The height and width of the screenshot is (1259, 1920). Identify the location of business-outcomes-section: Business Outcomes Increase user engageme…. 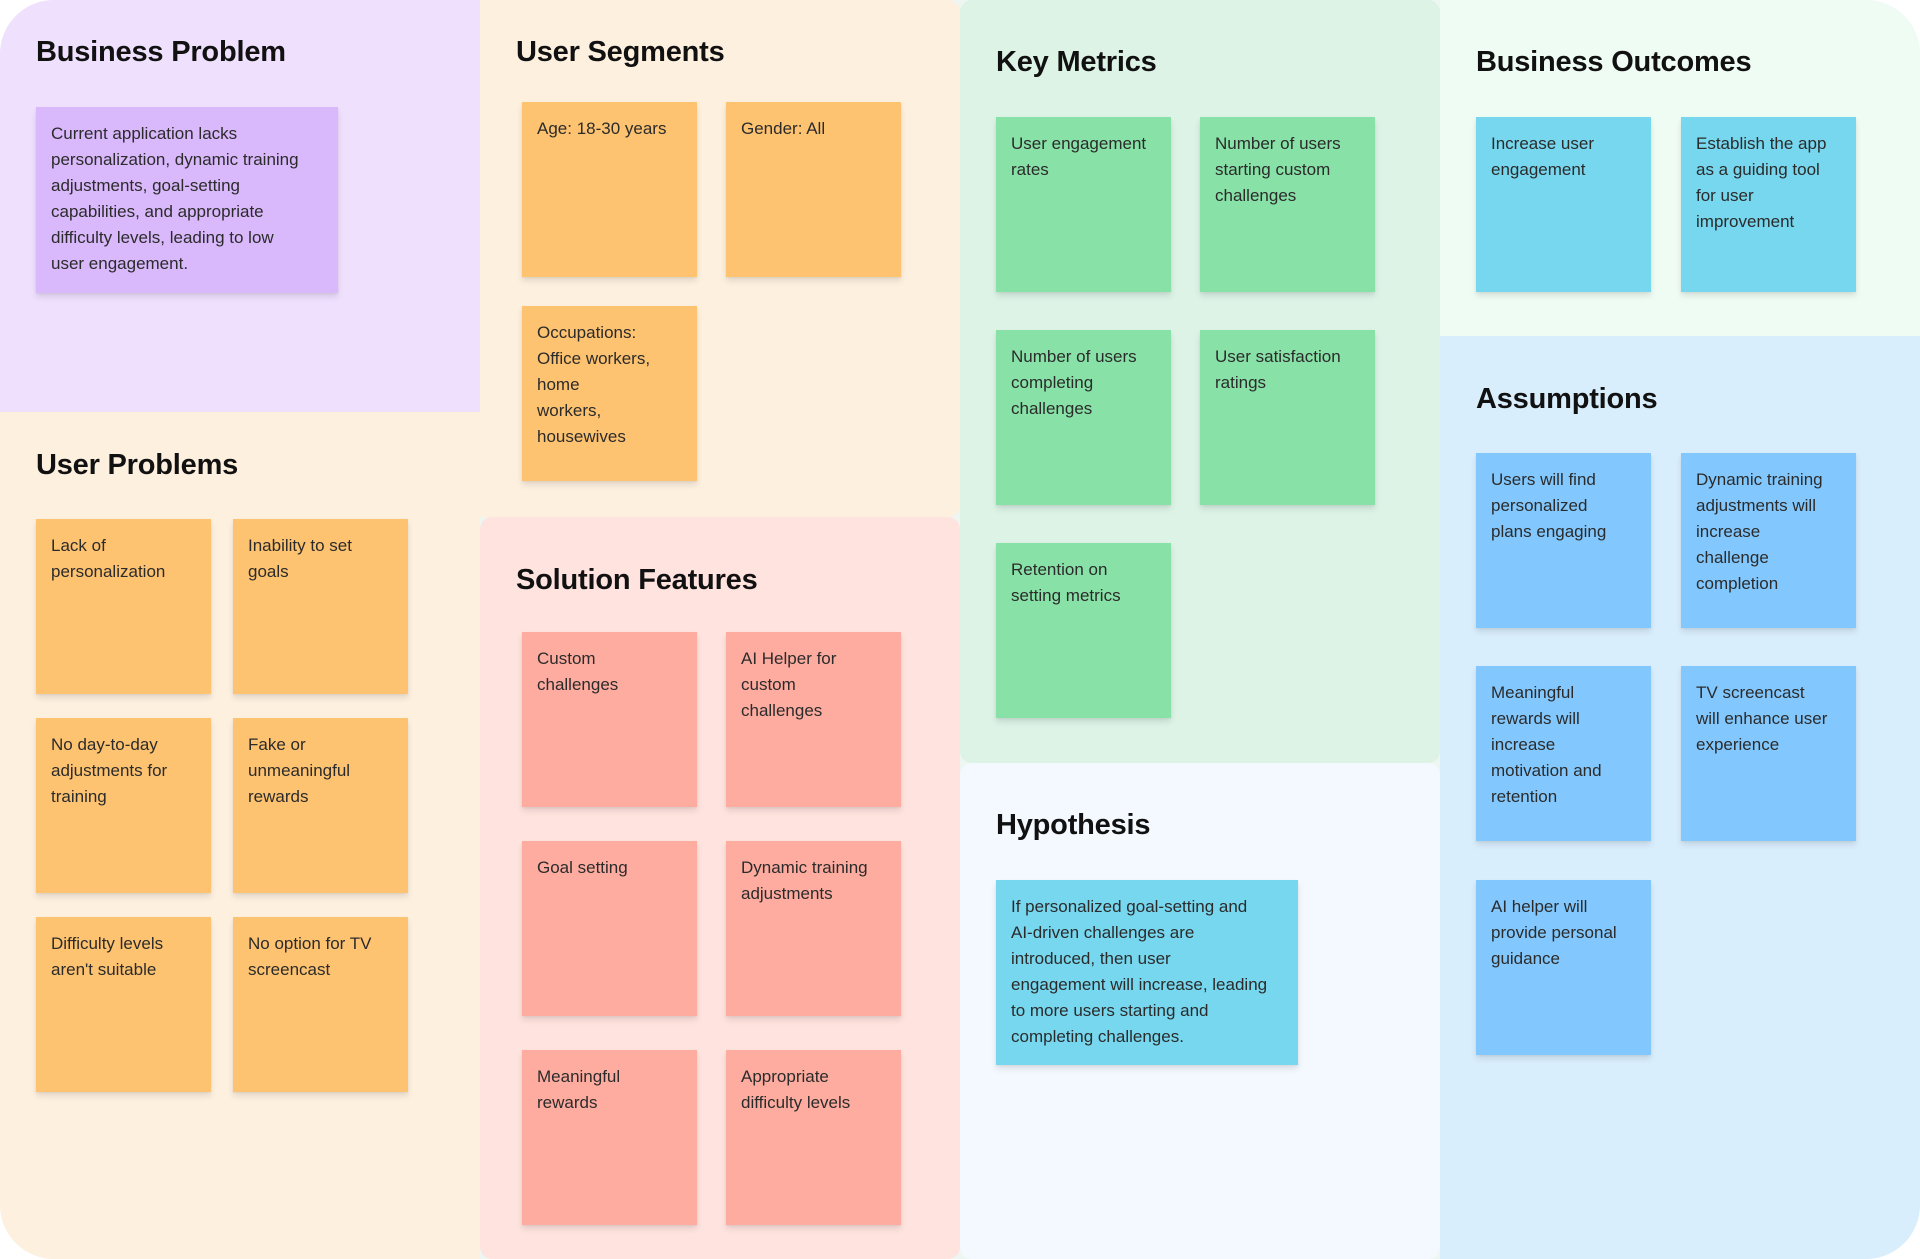
(1680, 168).